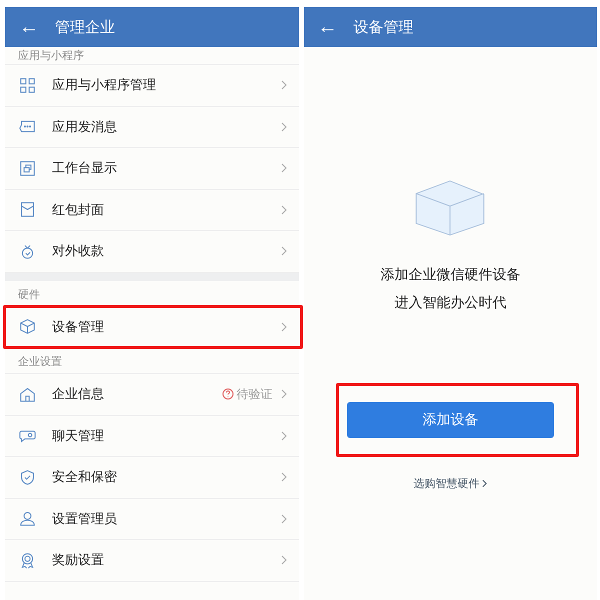  I want to click on question-icon, so click(228, 394).